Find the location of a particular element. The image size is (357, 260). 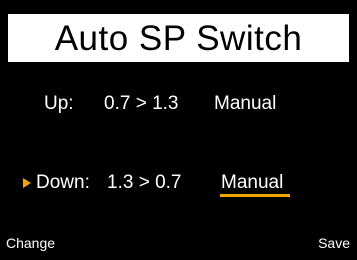

selection-underline is located at coordinates (255, 195).